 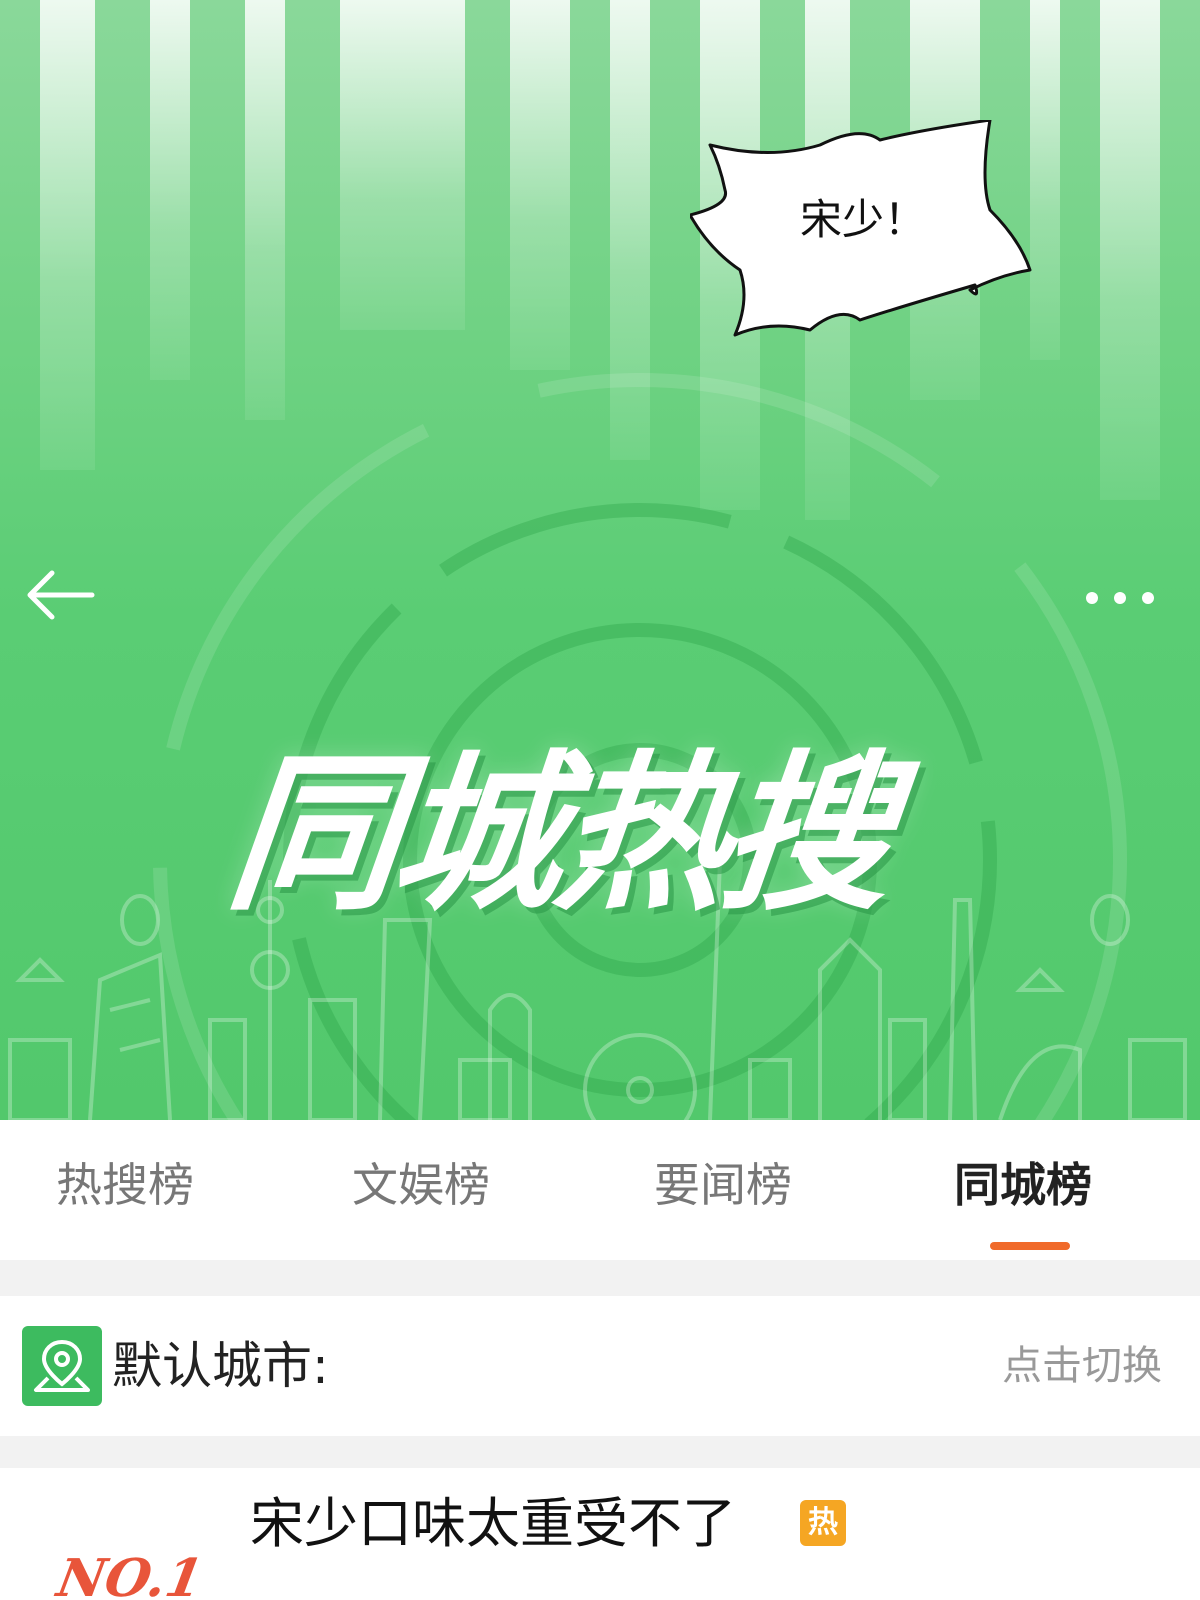 I want to click on ranking-tabs: 热搜榜 文娱榜 要闻榜 同城榜, so click(x=600, y=1190).